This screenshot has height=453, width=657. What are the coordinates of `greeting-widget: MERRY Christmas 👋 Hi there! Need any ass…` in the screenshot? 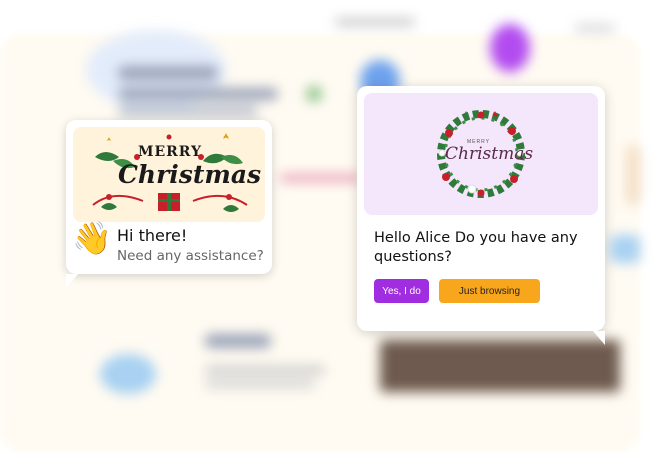 It's located at (169, 204).